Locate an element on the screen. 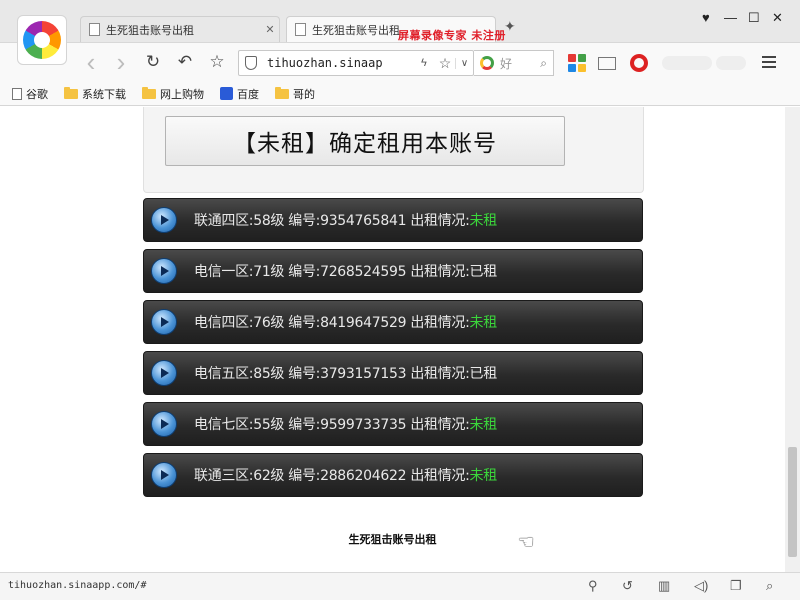 This screenshot has width=800, height=600. bookmark-gede: 哥的 is located at coordinates (295, 94).